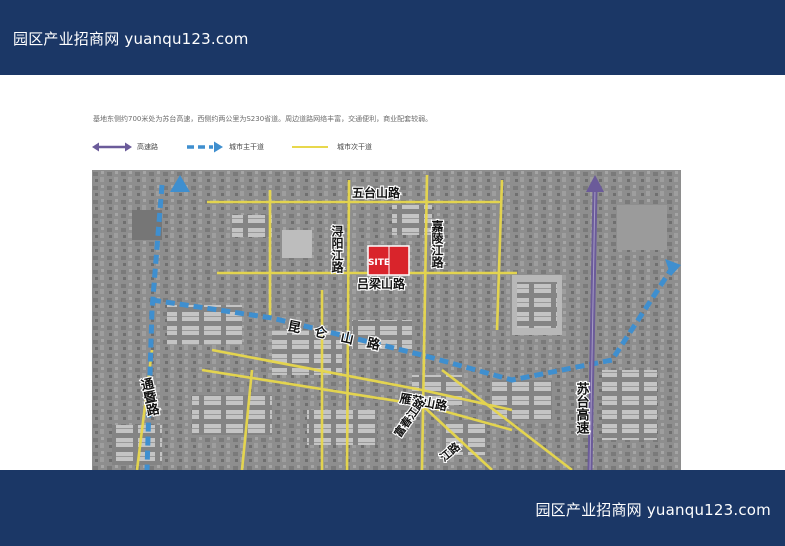  I want to click on site-marker: SITE, so click(388, 260).